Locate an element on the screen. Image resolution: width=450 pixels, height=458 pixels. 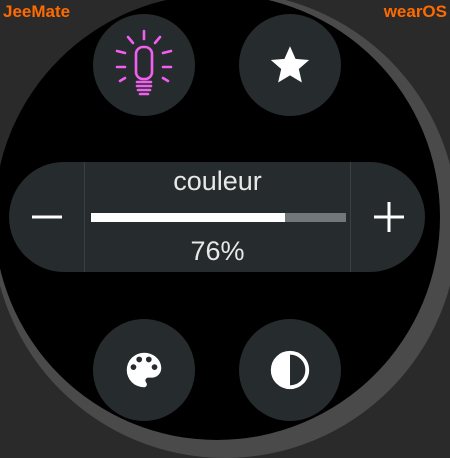
palette-button is located at coordinates (144, 370).